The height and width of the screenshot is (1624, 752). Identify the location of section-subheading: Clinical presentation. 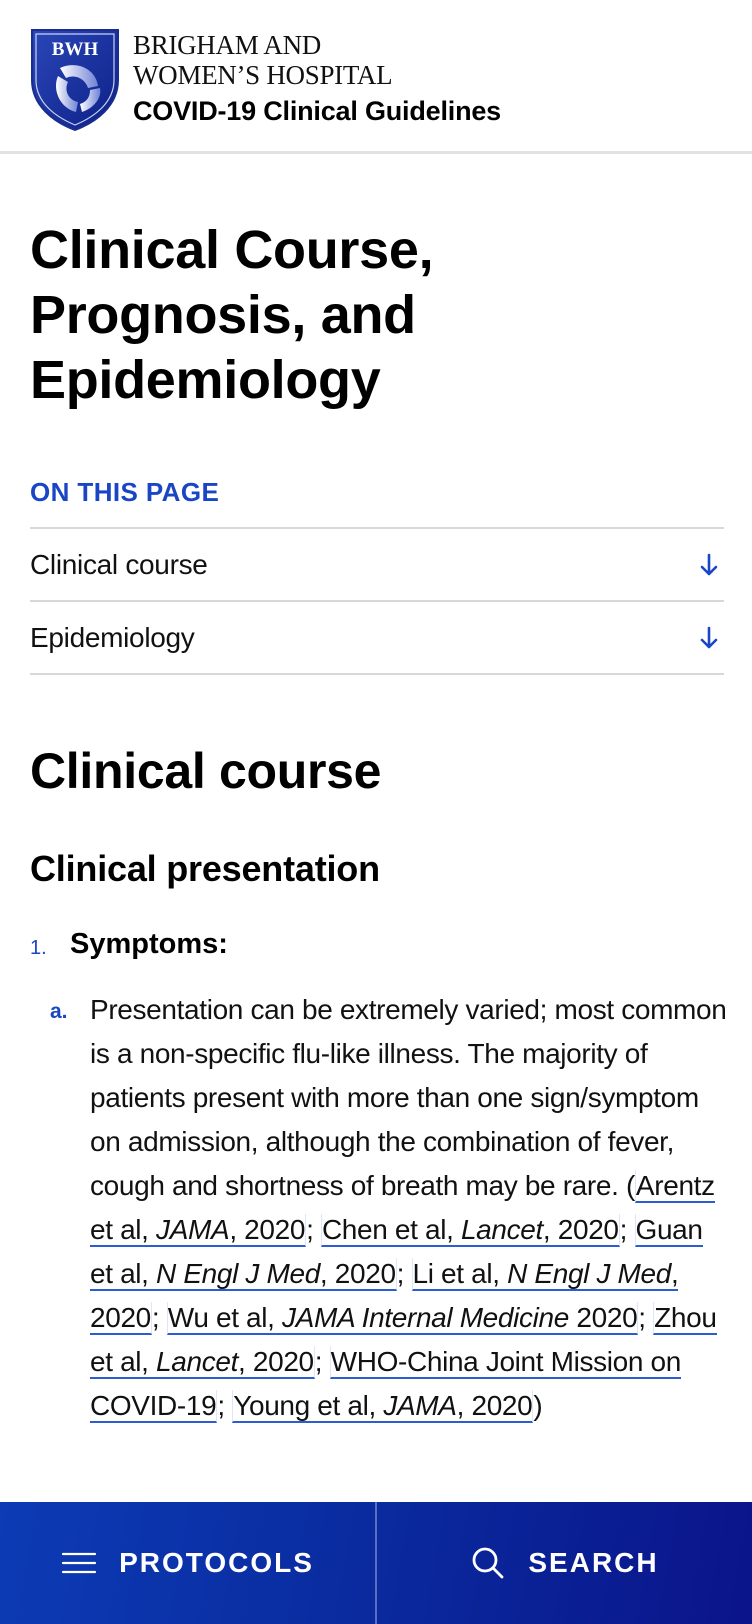
(205, 868).